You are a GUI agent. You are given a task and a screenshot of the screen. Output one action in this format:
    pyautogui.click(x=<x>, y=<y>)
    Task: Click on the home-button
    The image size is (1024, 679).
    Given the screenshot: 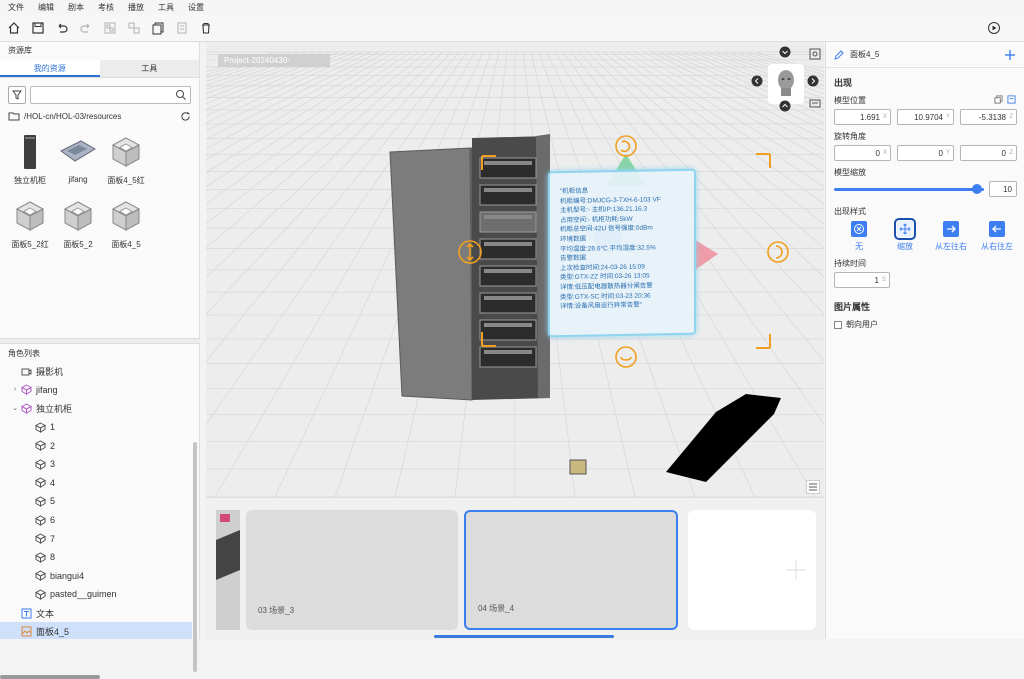 What is the action you would take?
    pyautogui.click(x=14, y=28)
    